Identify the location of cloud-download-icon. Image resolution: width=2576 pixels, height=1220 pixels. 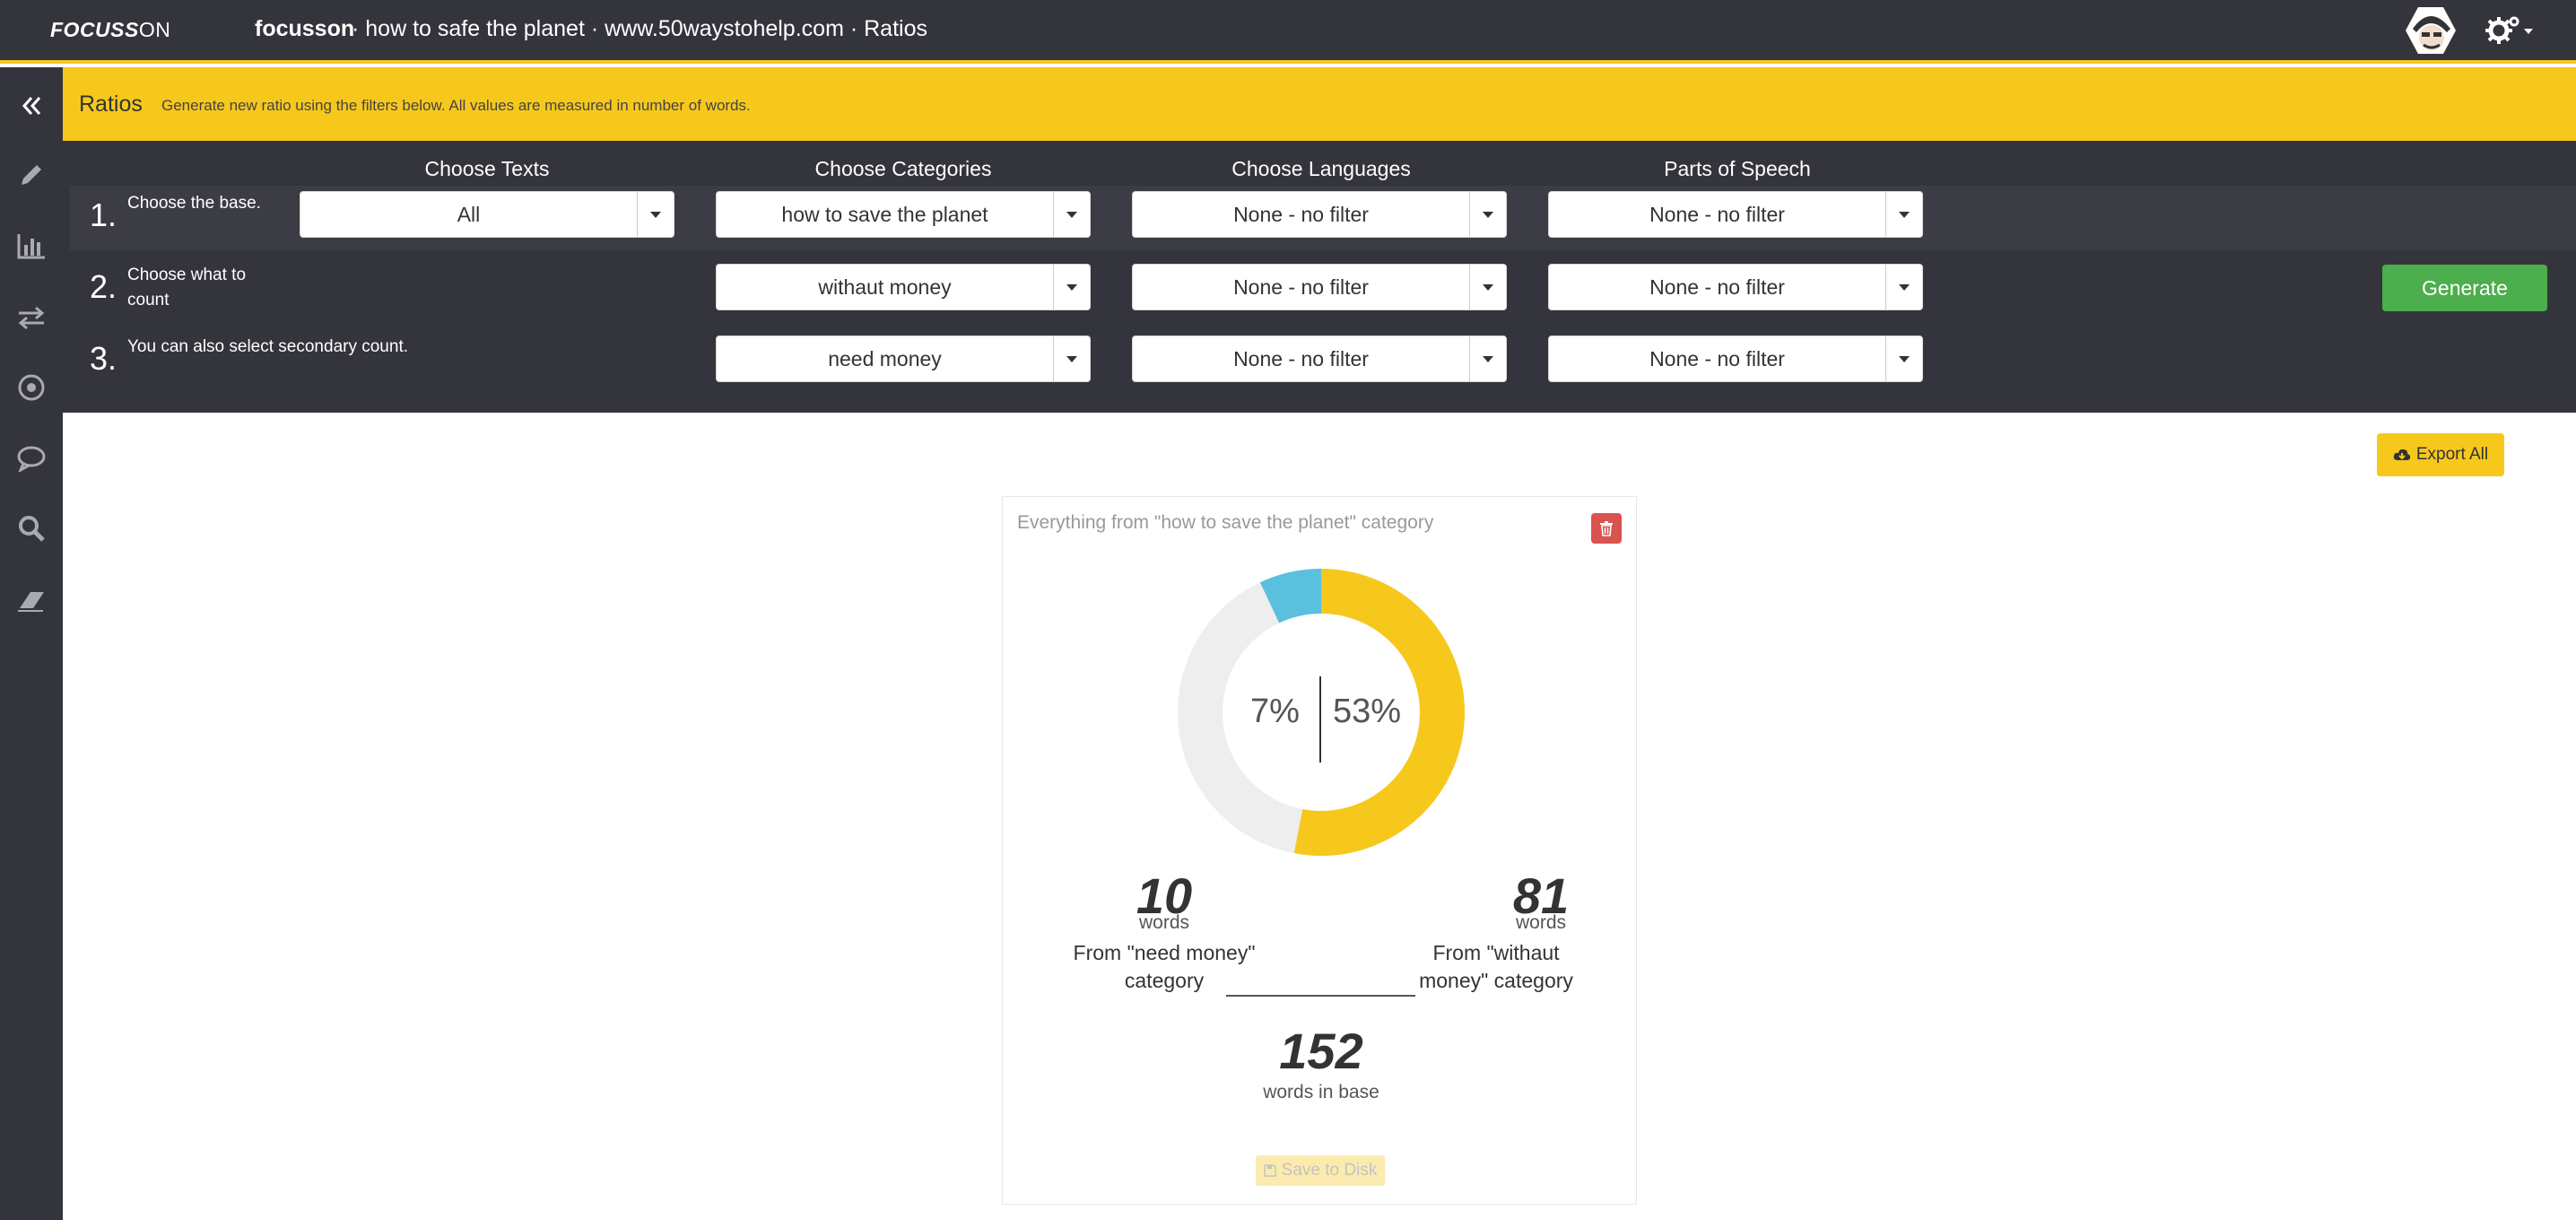
(2402, 454).